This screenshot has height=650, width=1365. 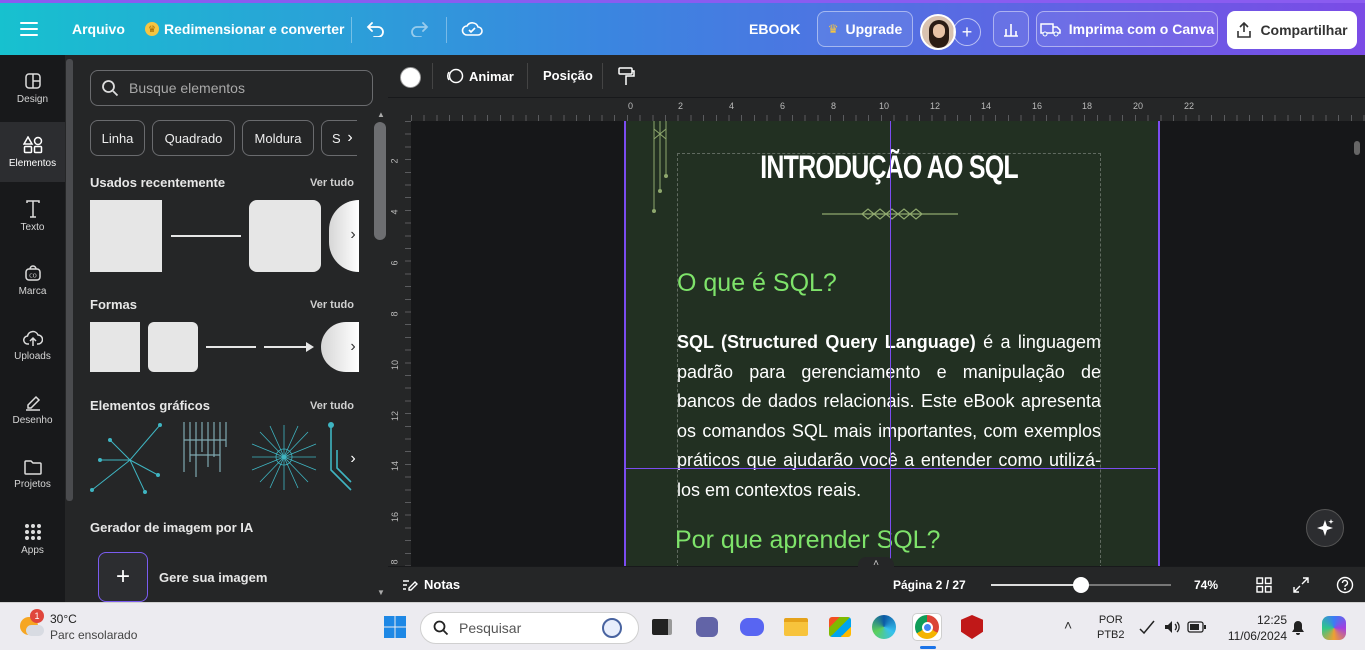 I want to click on paragraph-bold: SQL (Structured Query Language), so click(x=826, y=342).